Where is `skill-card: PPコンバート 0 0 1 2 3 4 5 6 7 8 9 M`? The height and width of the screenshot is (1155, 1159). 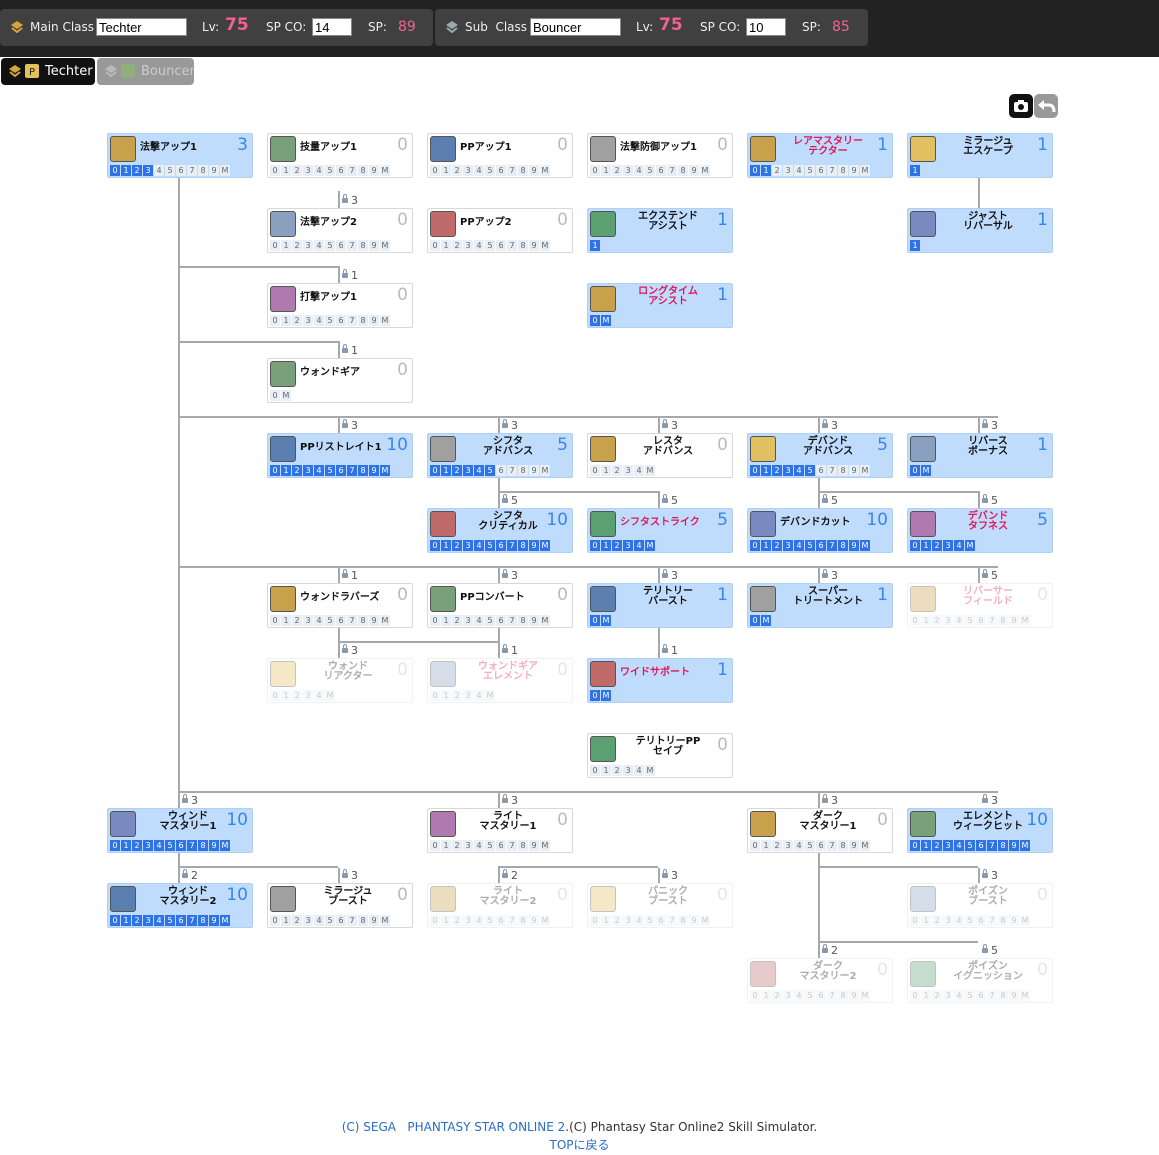
skill-card: PPコンバート 0 0 1 2 3 4 5 6 7 8 9 M is located at coordinates (500, 605).